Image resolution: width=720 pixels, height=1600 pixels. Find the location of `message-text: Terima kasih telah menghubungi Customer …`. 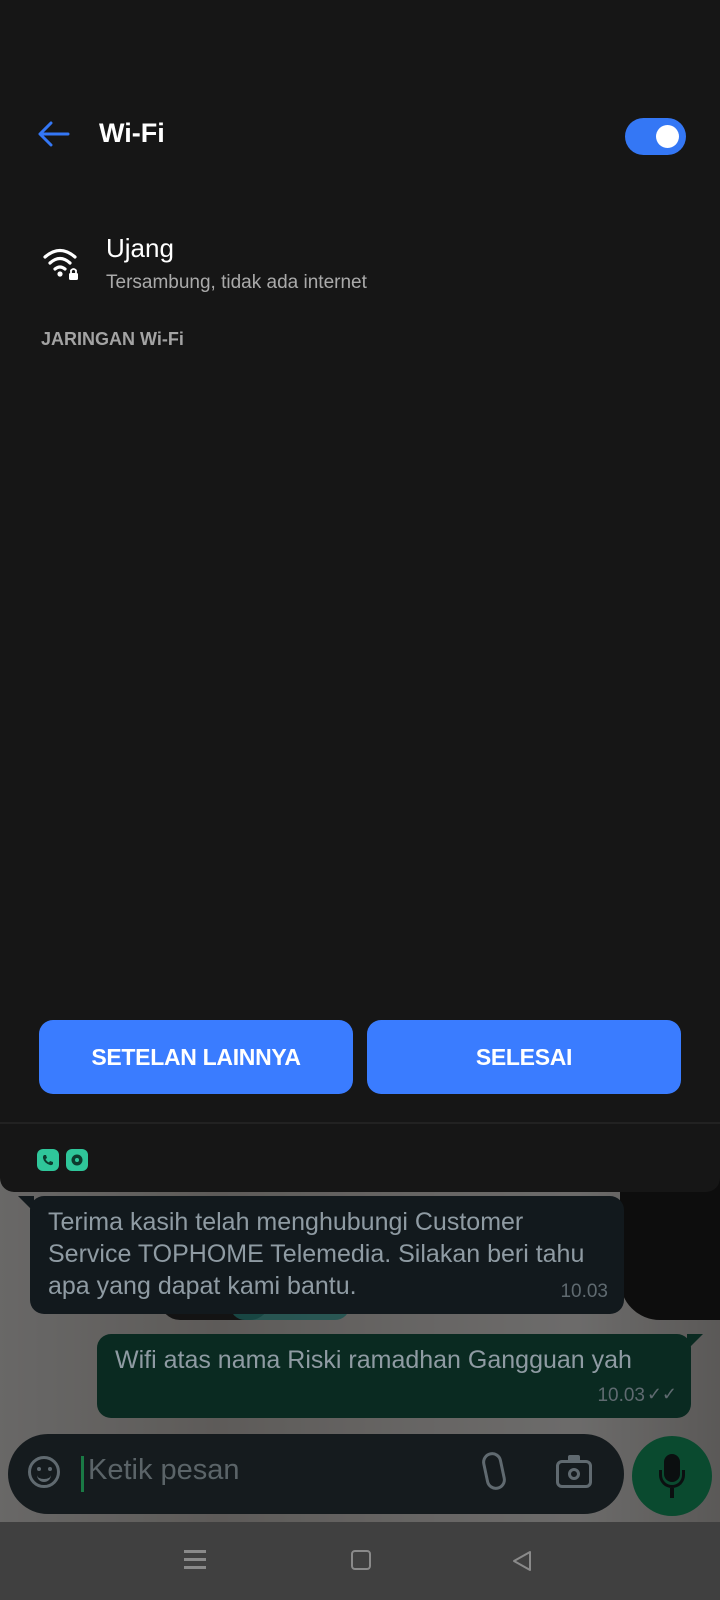

message-text: Terima kasih telah menghubungi Customer … is located at coordinates (316, 1254).